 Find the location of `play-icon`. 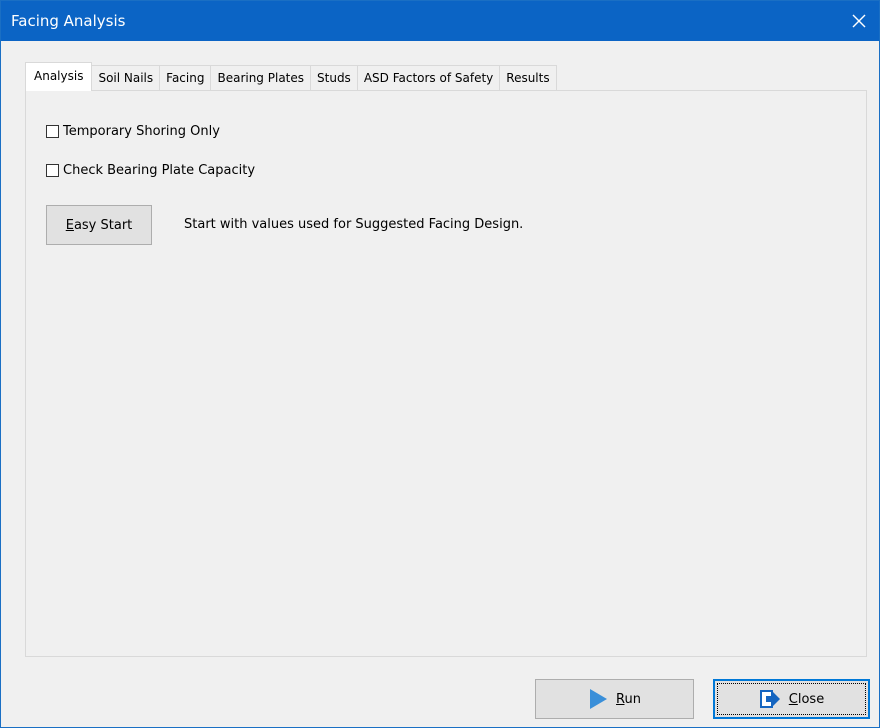

play-icon is located at coordinates (599, 699).